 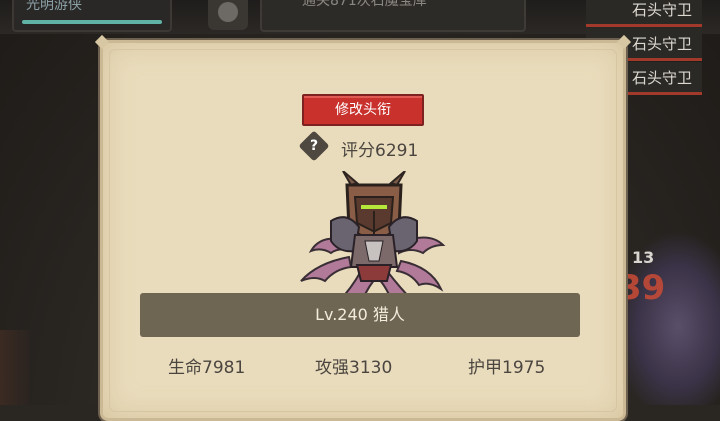 I want to click on enemy-item: 石头守卫, so click(x=644, y=13).